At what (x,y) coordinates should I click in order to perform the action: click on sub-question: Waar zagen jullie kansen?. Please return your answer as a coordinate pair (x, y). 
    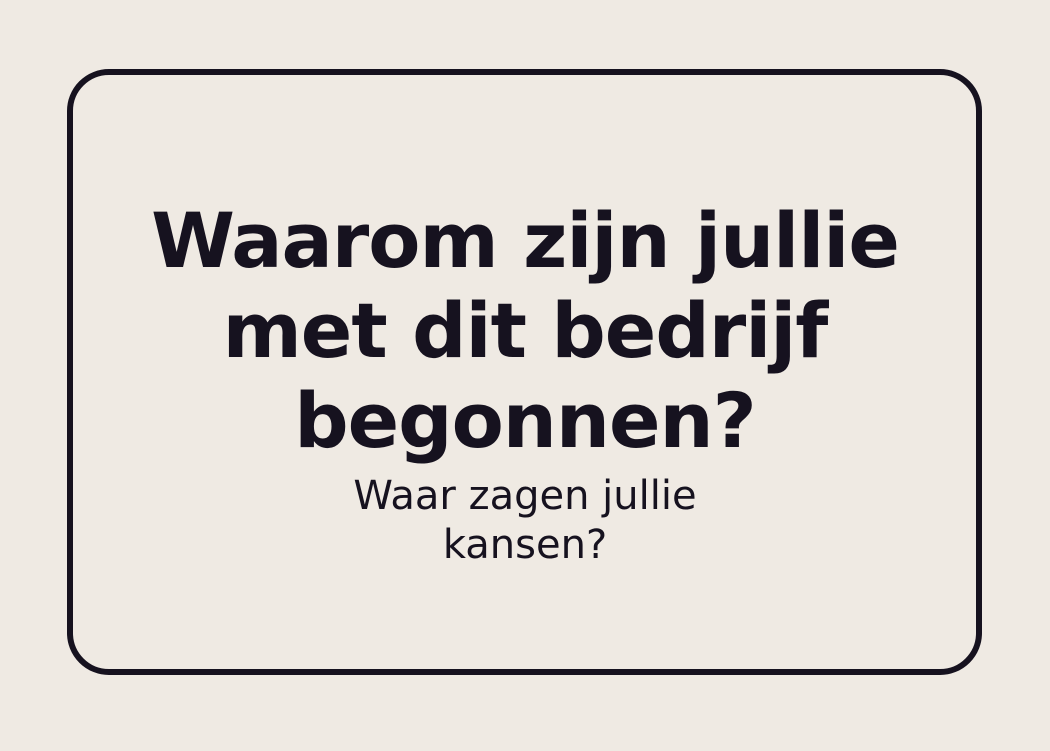
    Looking at the image, I should click on (525, 521).